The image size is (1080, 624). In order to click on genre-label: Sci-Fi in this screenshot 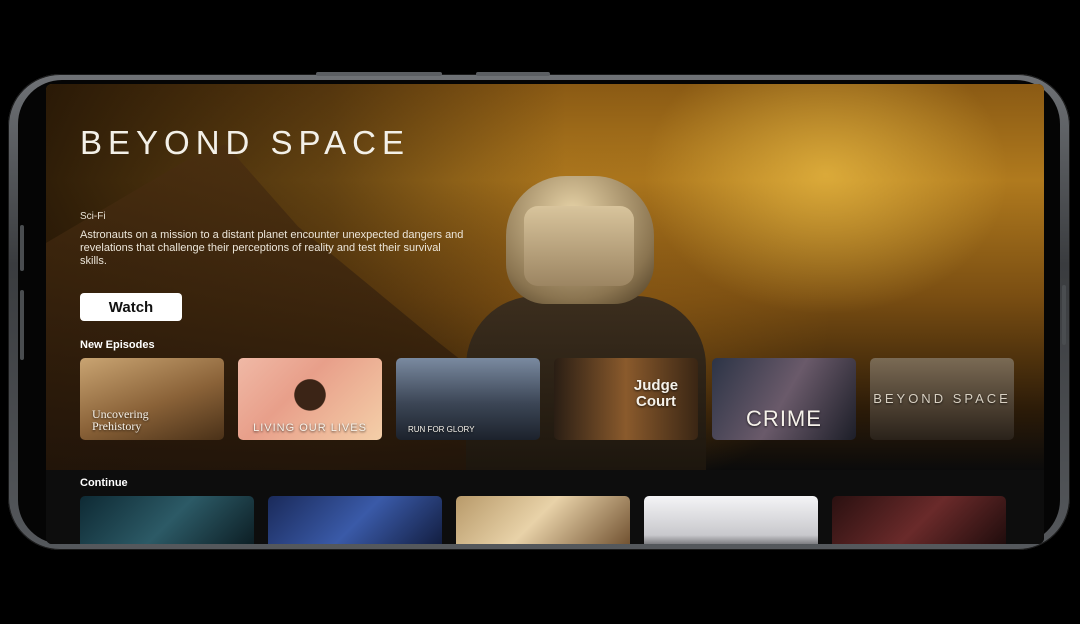, I will do `click(93, 216)`.